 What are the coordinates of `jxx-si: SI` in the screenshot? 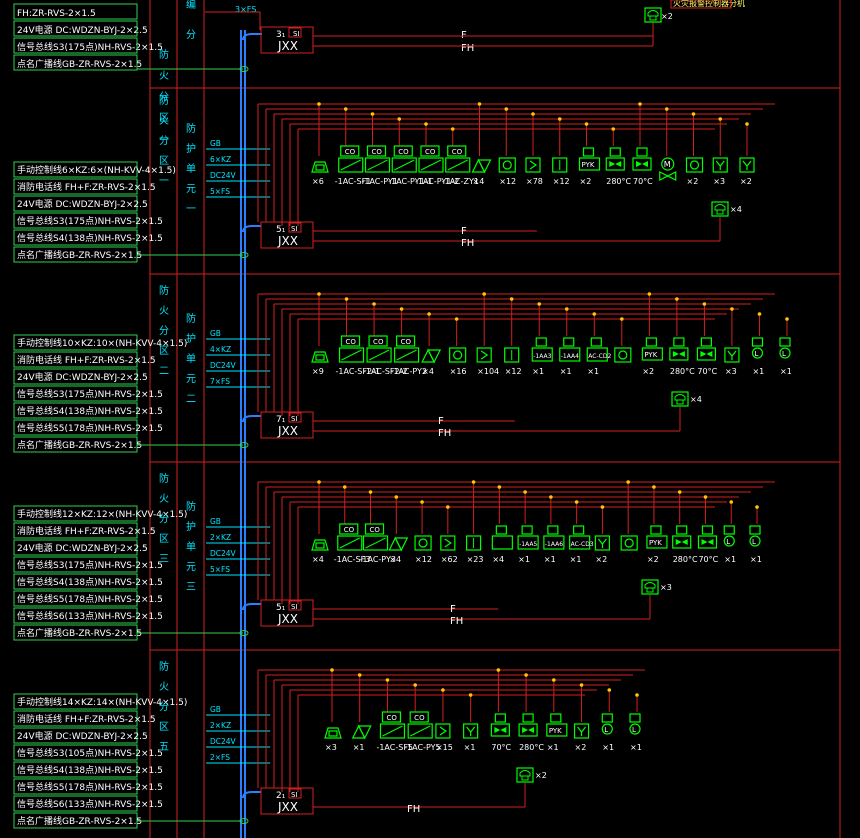 It's located at (294, 607).